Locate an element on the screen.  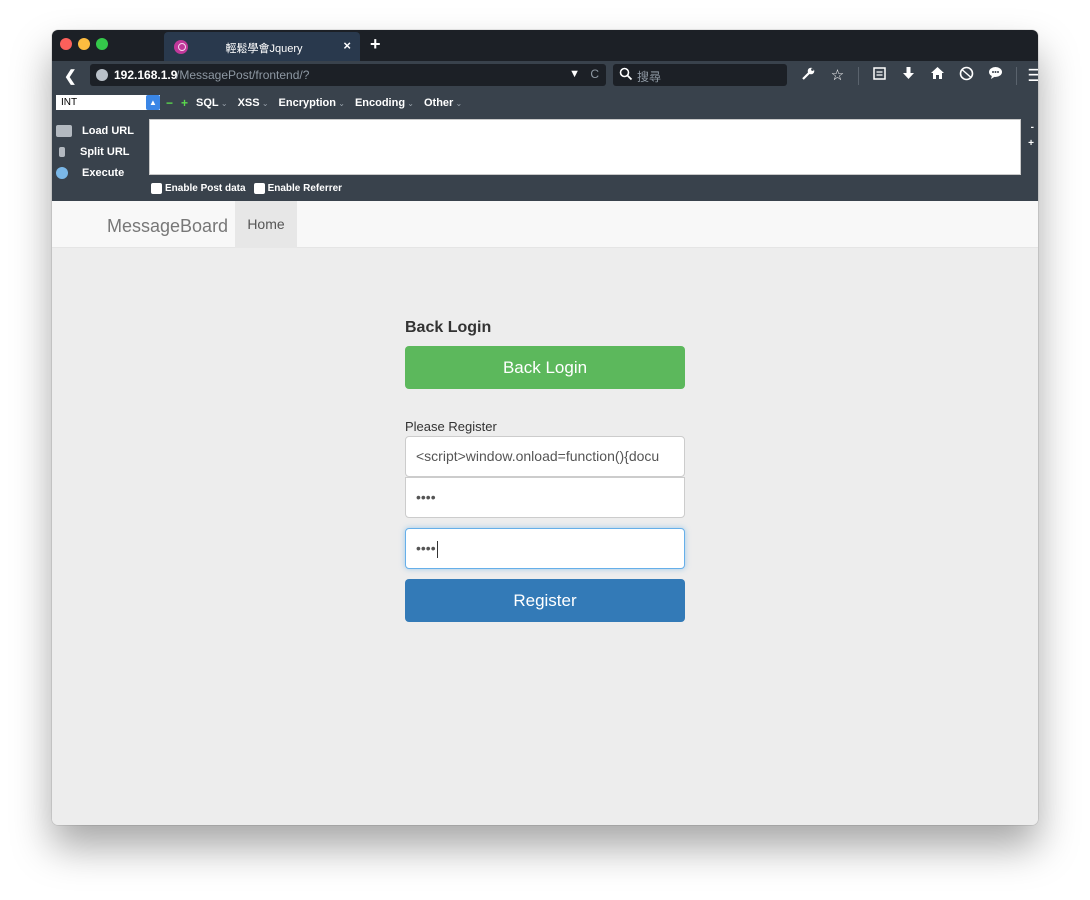
new-tab-button: + is located at coordinates (375, 44).